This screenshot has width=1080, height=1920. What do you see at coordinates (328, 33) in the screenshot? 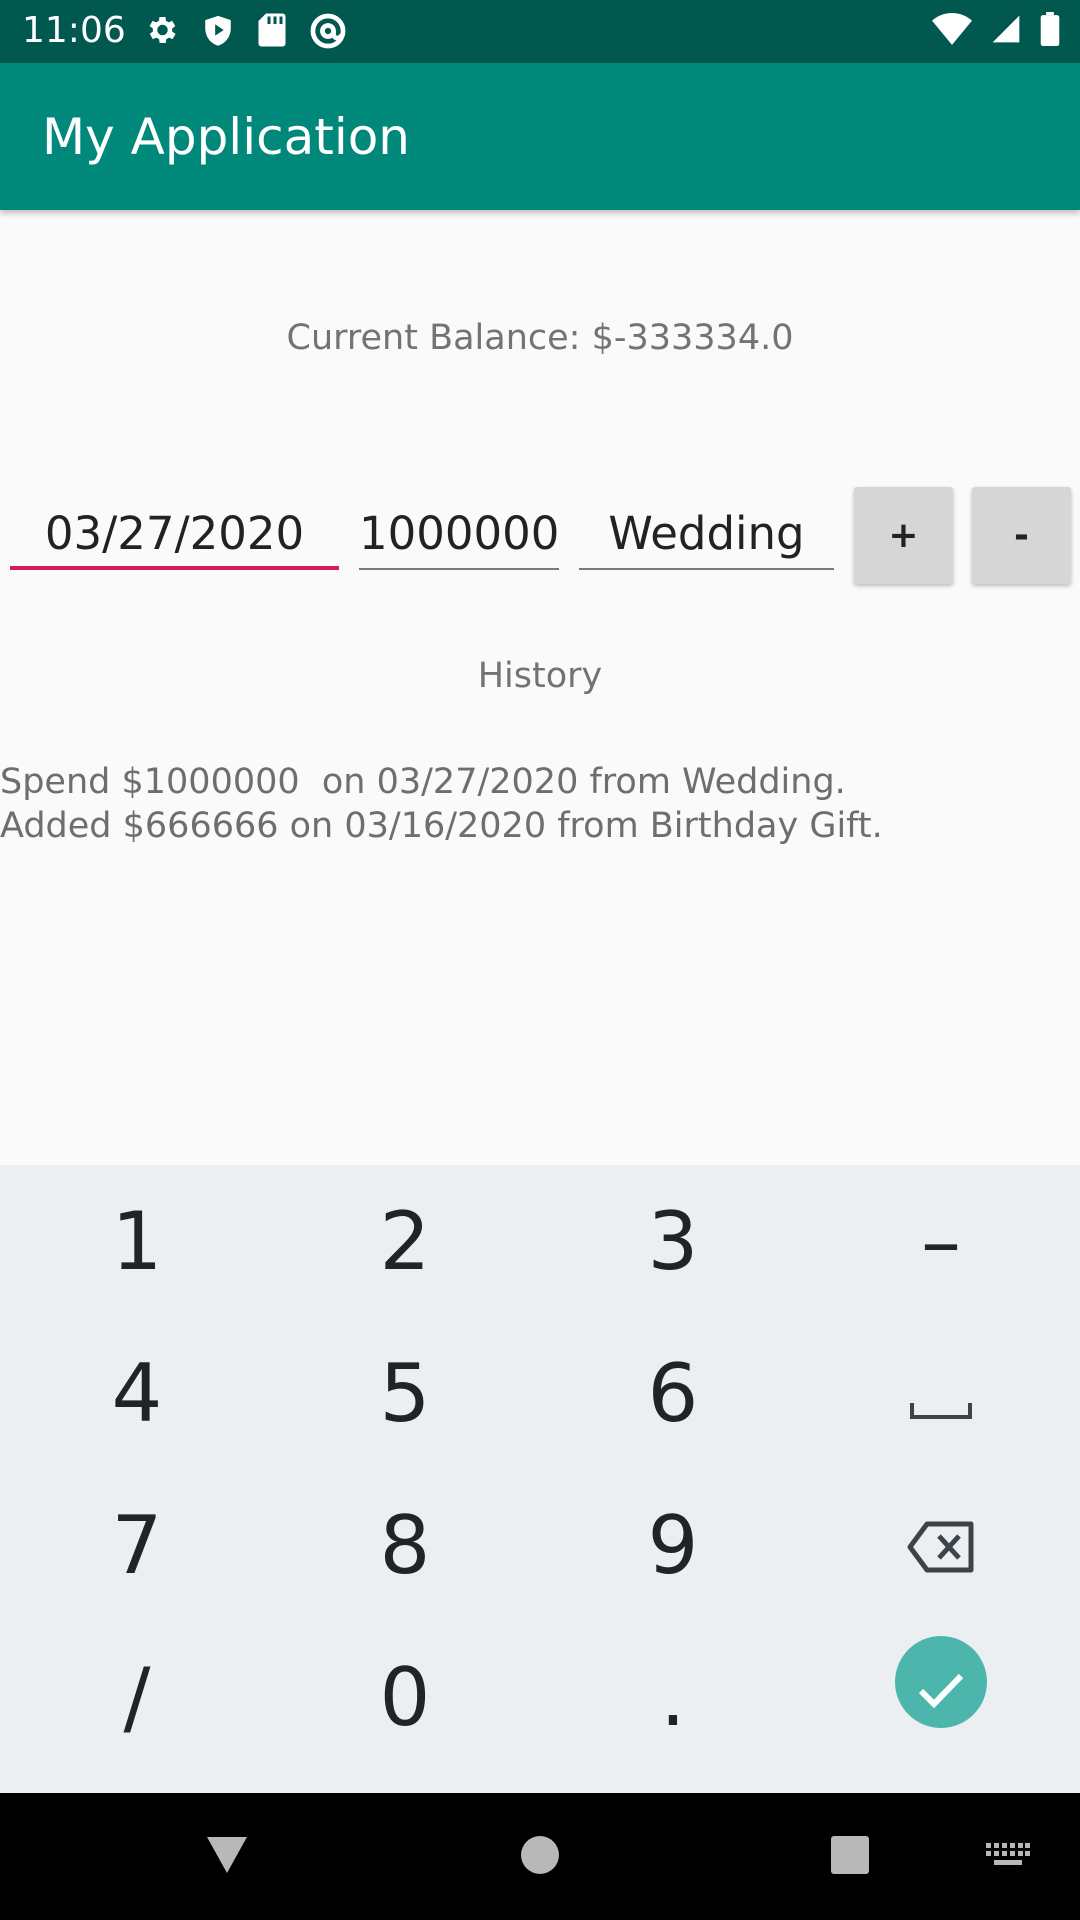
I see `at-sign-icon` at bounding box center [328, 33].